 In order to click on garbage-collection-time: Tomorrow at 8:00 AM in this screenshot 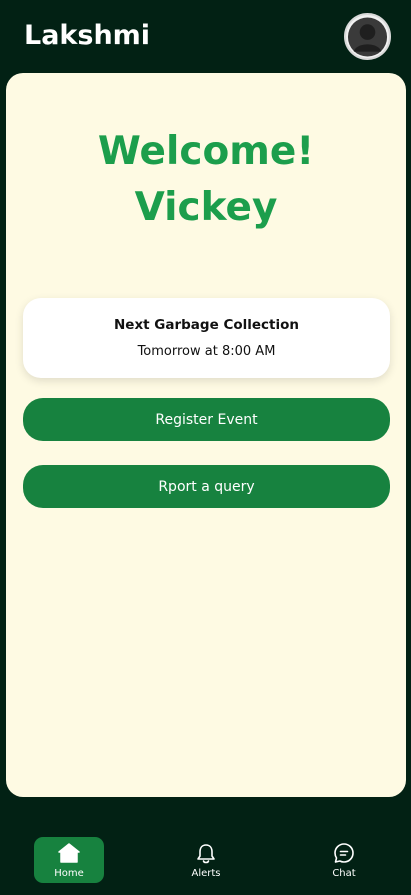, I will do `click(206, 351)`.